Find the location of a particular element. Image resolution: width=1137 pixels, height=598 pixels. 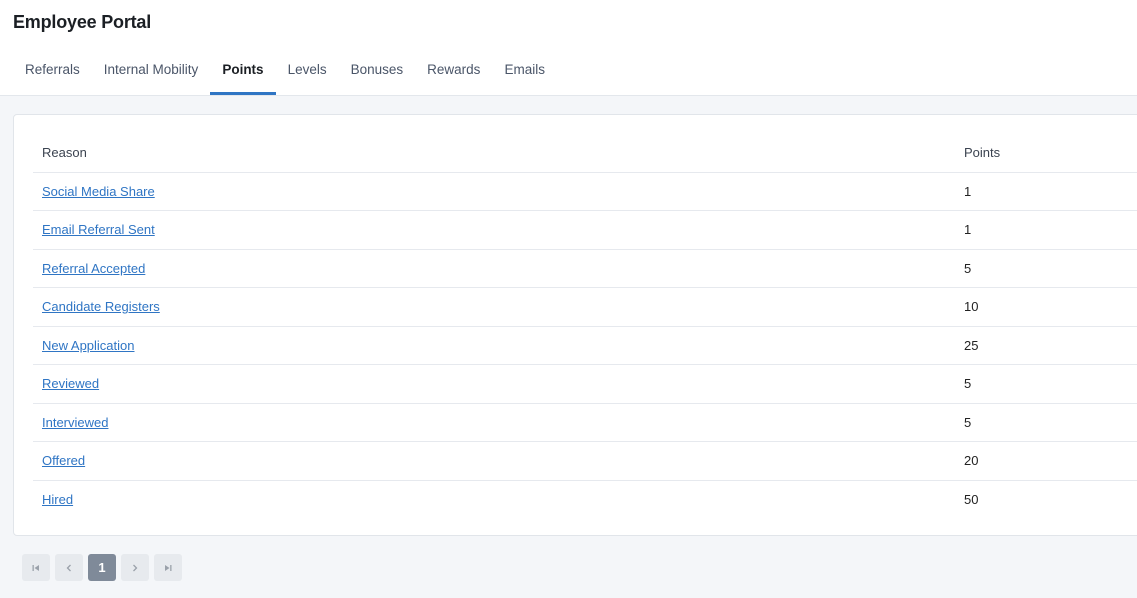

reason-link: Offered is located at coordinates (63, 460).